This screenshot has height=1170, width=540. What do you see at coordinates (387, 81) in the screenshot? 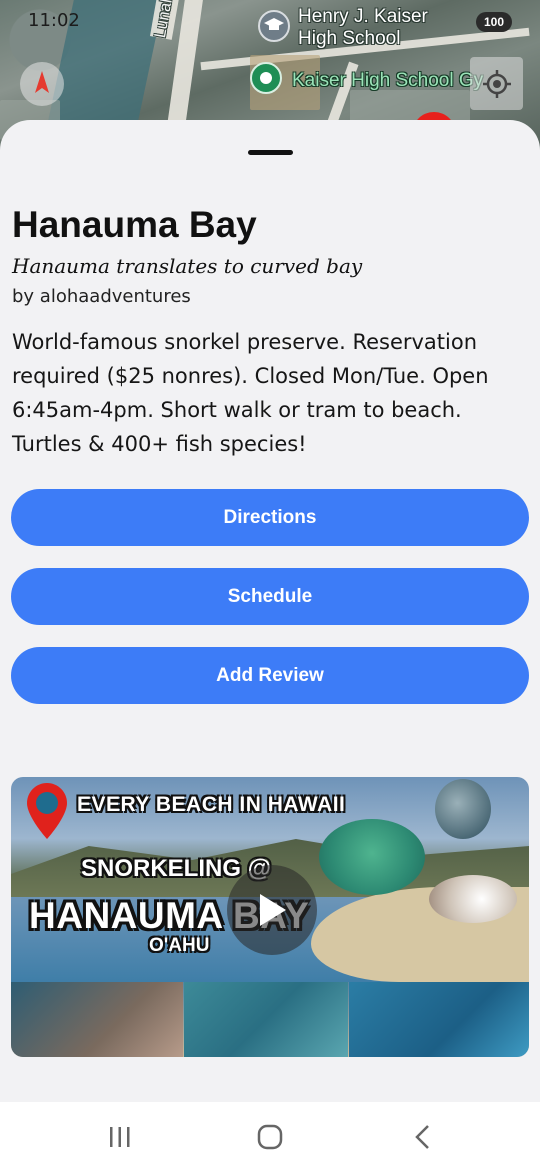
I see `map-label-gym: Kaiser High School Gy` at bounding box center [387, 81].